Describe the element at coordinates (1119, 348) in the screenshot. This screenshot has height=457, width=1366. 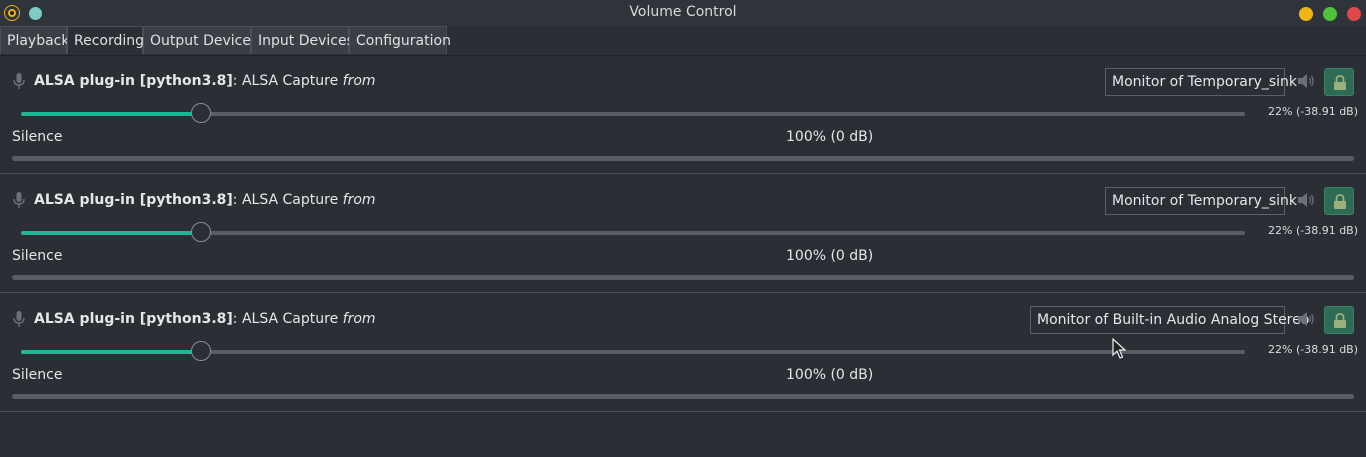
I see `mouse-pointer-icon` at that location.